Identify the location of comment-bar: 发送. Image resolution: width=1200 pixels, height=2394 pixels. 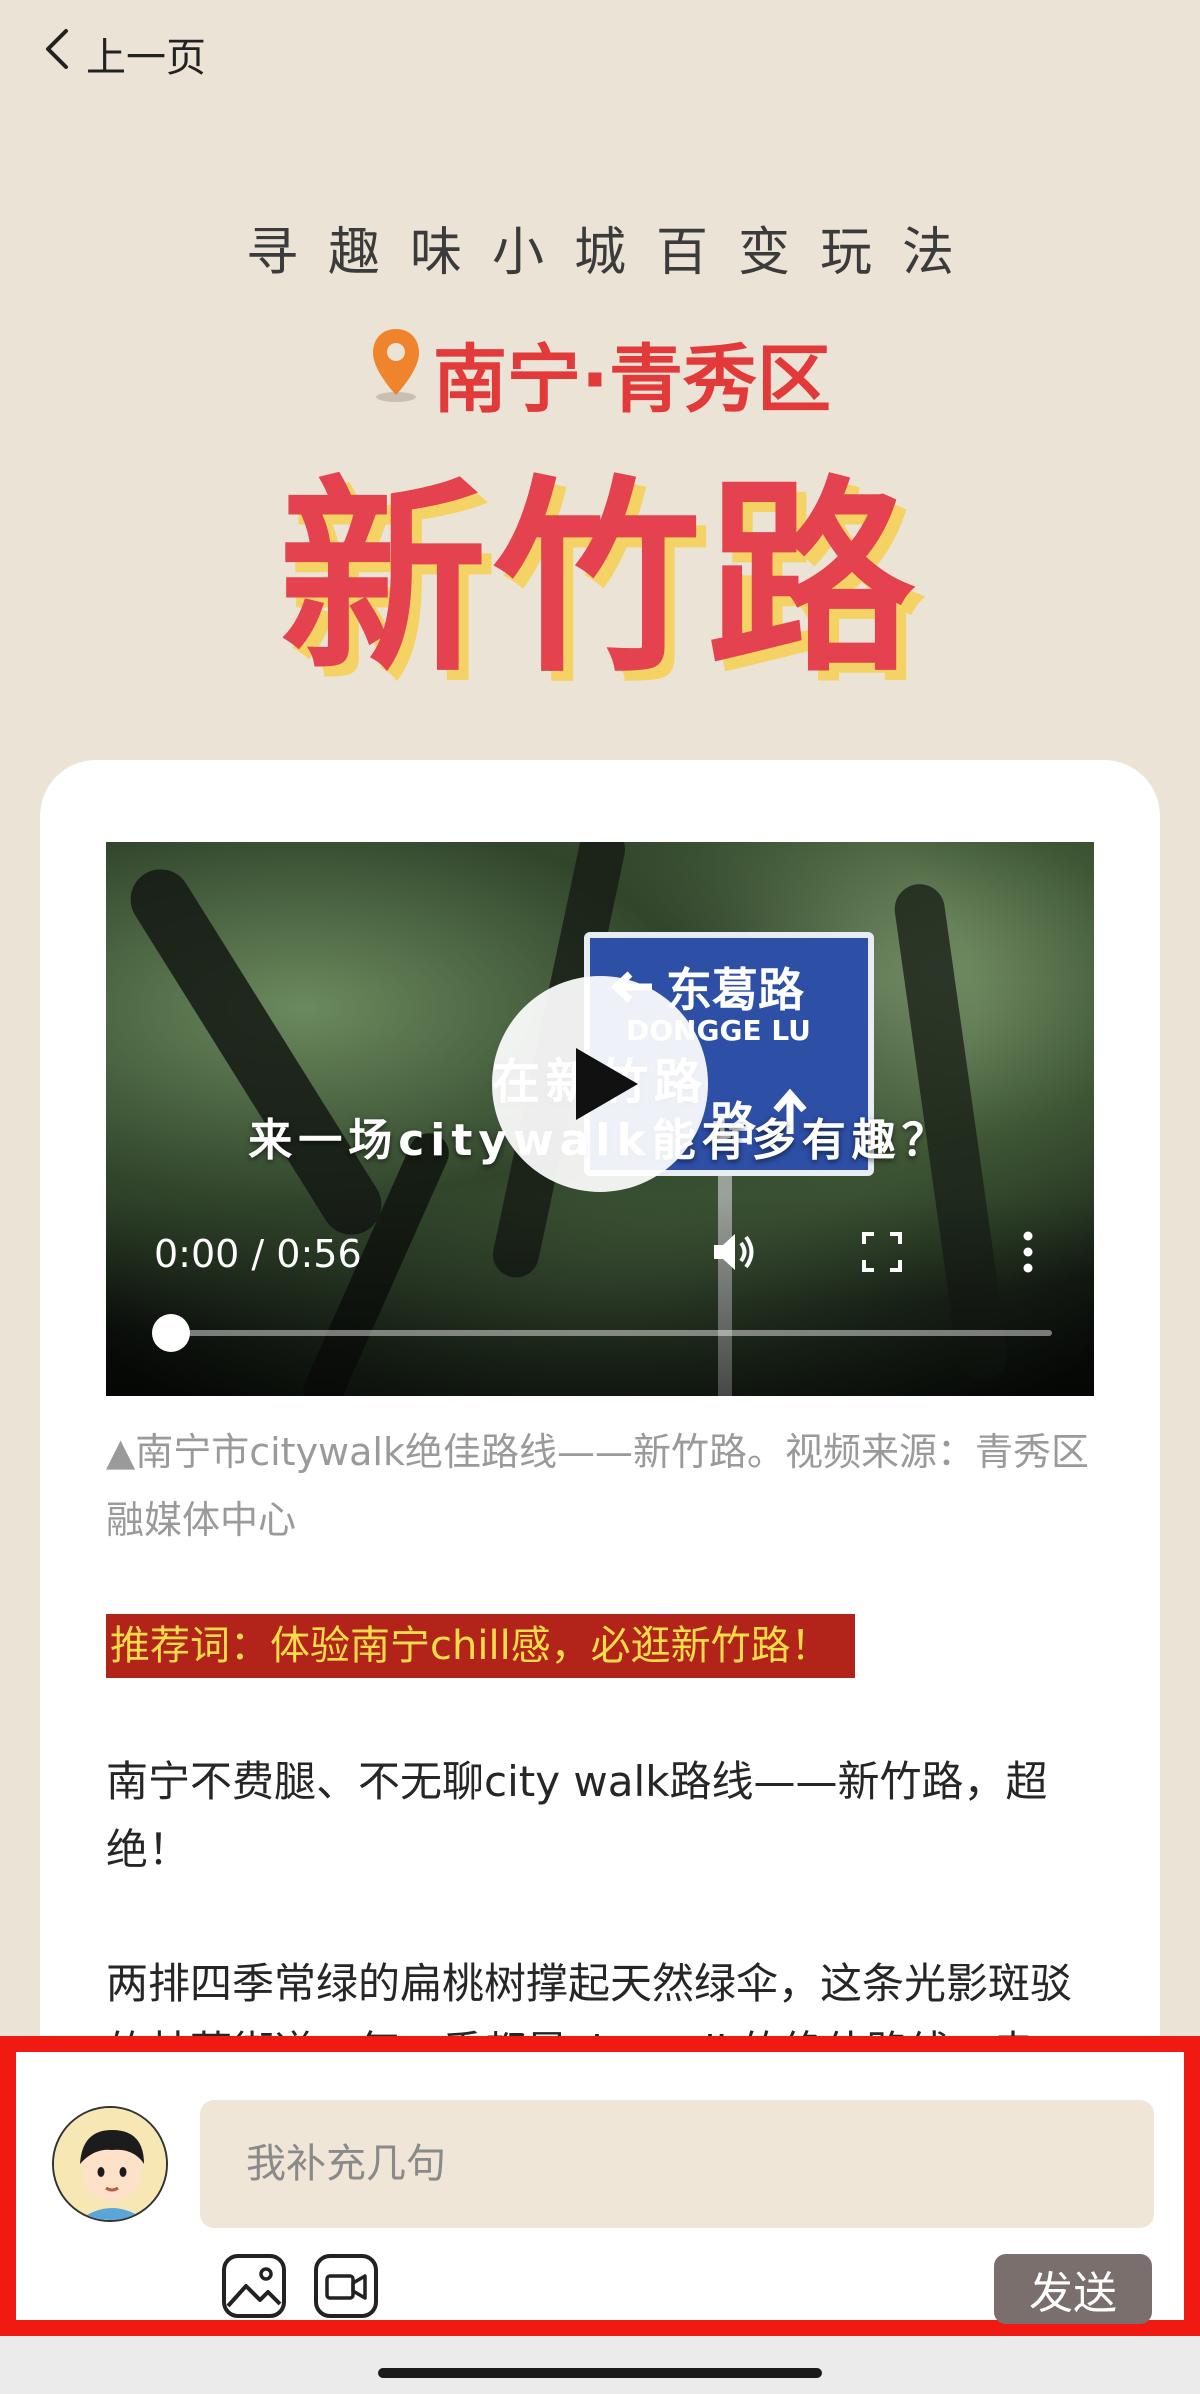
(600, 2186).